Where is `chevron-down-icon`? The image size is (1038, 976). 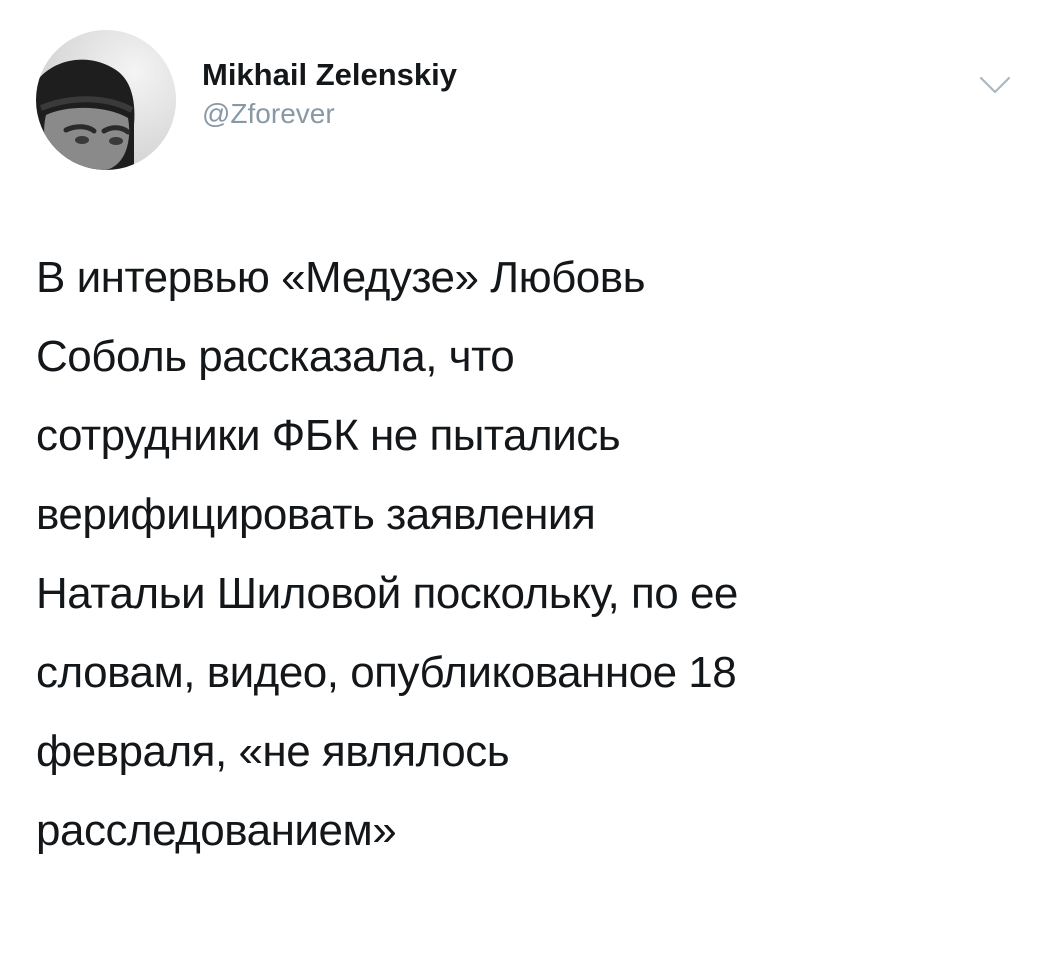 chevron-down-icon is located at coordinates (995, 85).